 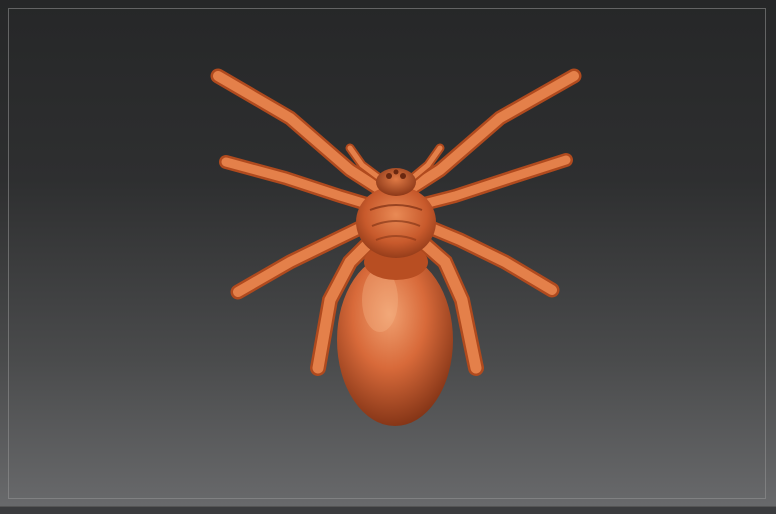 I want to click on spider-eye-right, so click(x=403, y=176).